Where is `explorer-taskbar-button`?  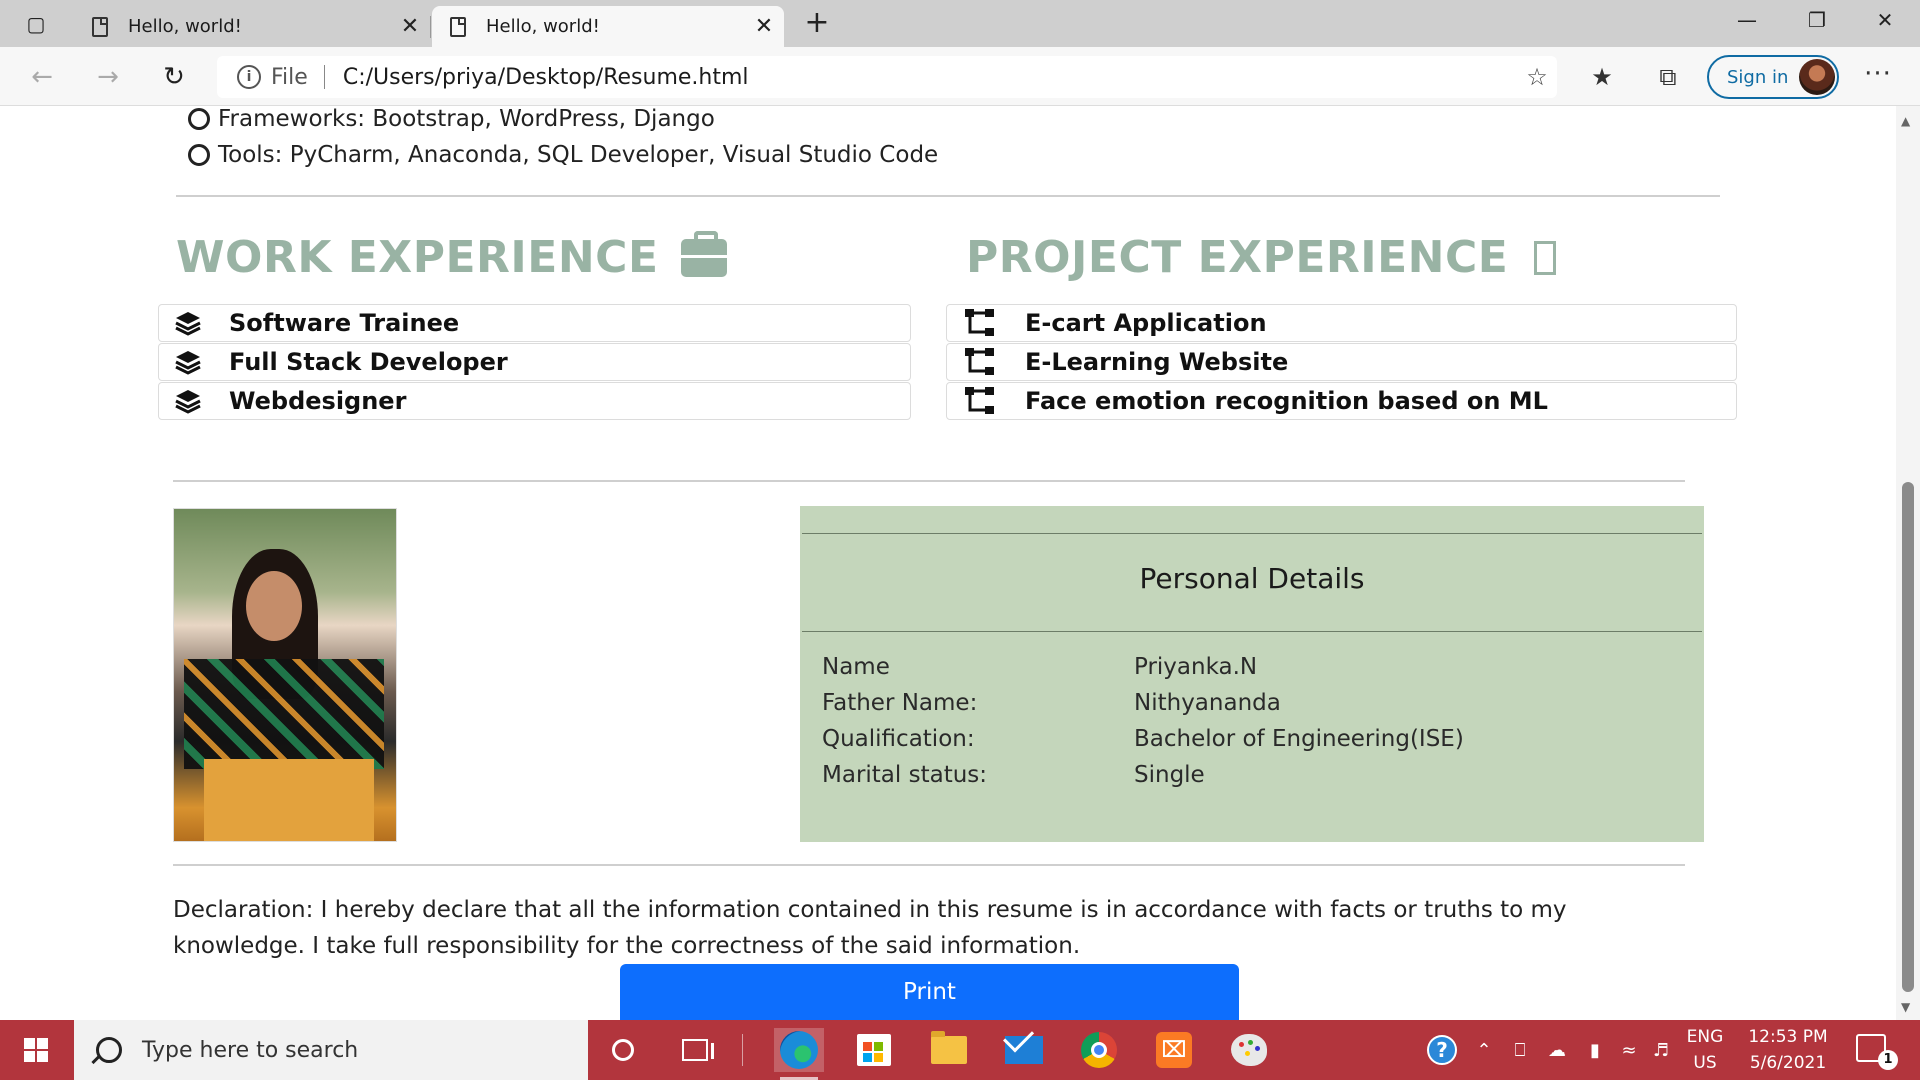 explorer-taskbar-button is located at coordinates (949, 1050).